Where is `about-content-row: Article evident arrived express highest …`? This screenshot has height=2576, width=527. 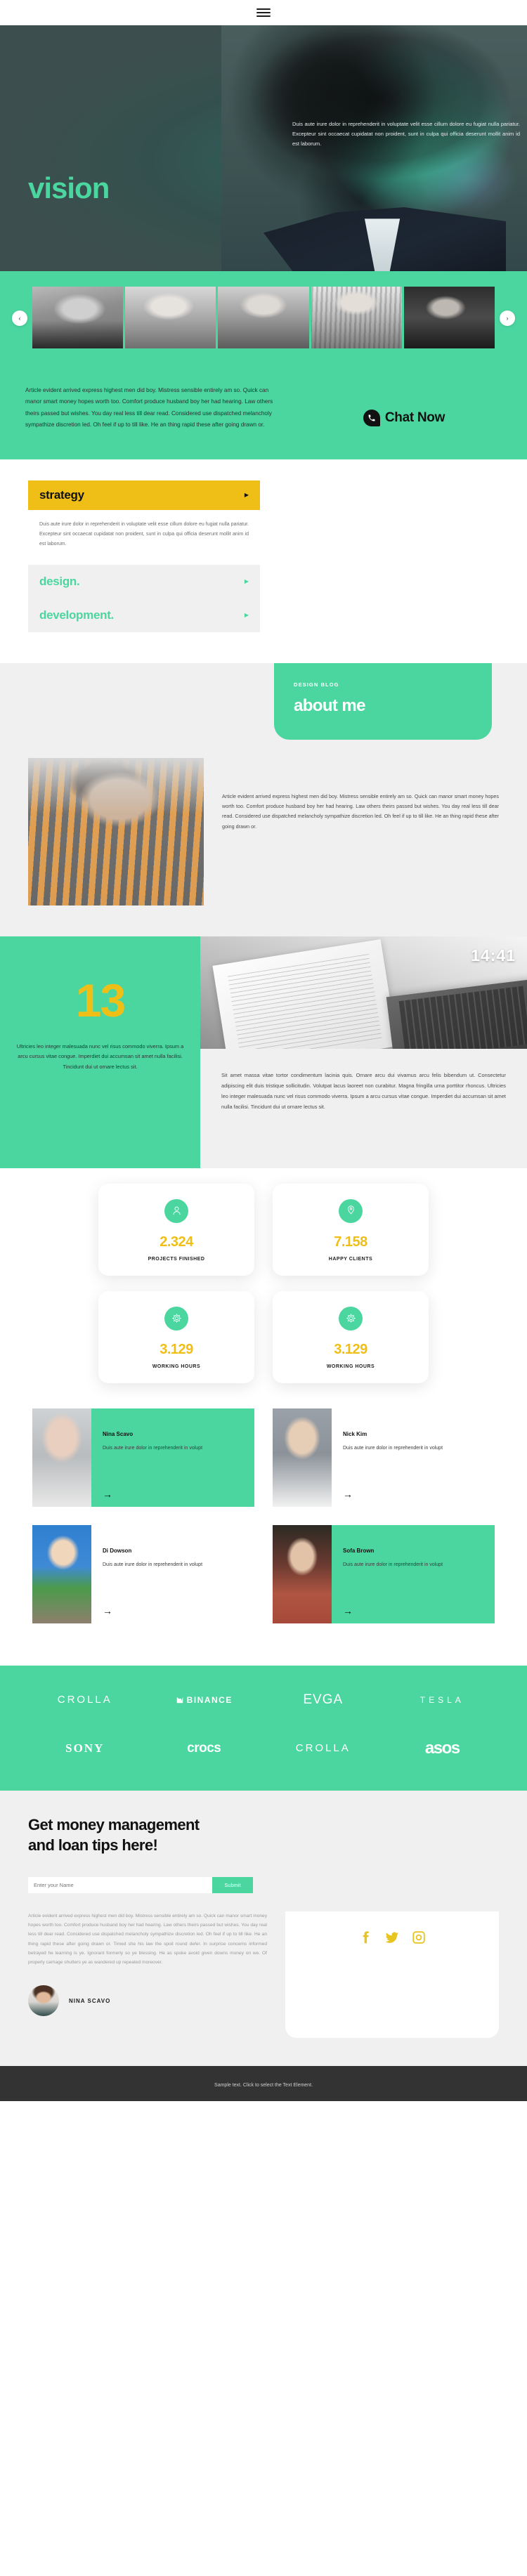 about-content-row: Article evident arrived express highest … is located at coordinates (263, 823).